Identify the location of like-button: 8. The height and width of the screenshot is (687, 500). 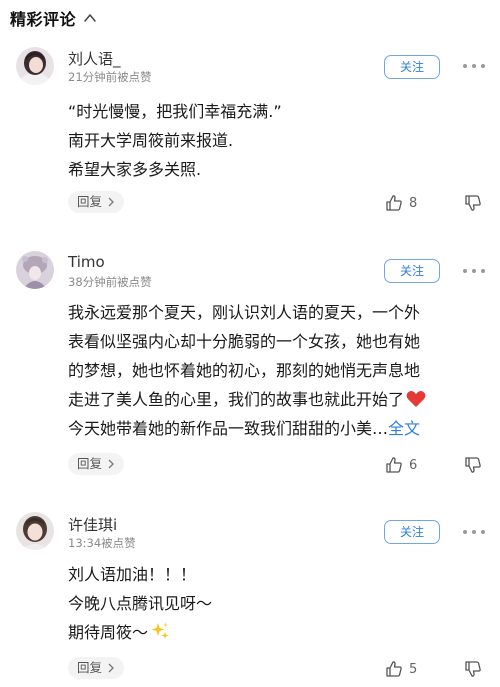
(401, 203).